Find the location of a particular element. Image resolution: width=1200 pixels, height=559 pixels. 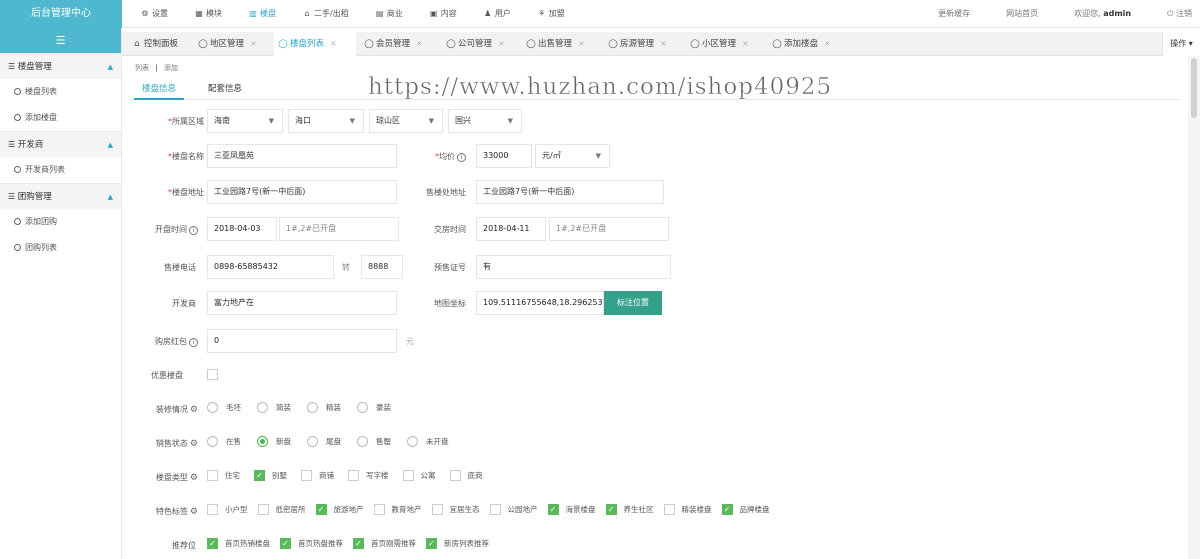

site-home-link: 网站首页 is located at coordinates (1022, 14).